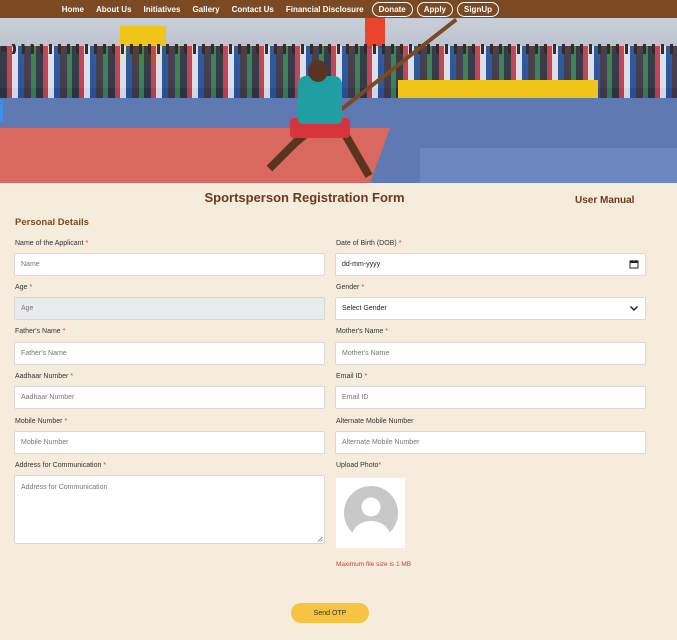  Describe the element at coordinates (392, 9) in the screenshot. I see `donate-button: Donate` at that location.